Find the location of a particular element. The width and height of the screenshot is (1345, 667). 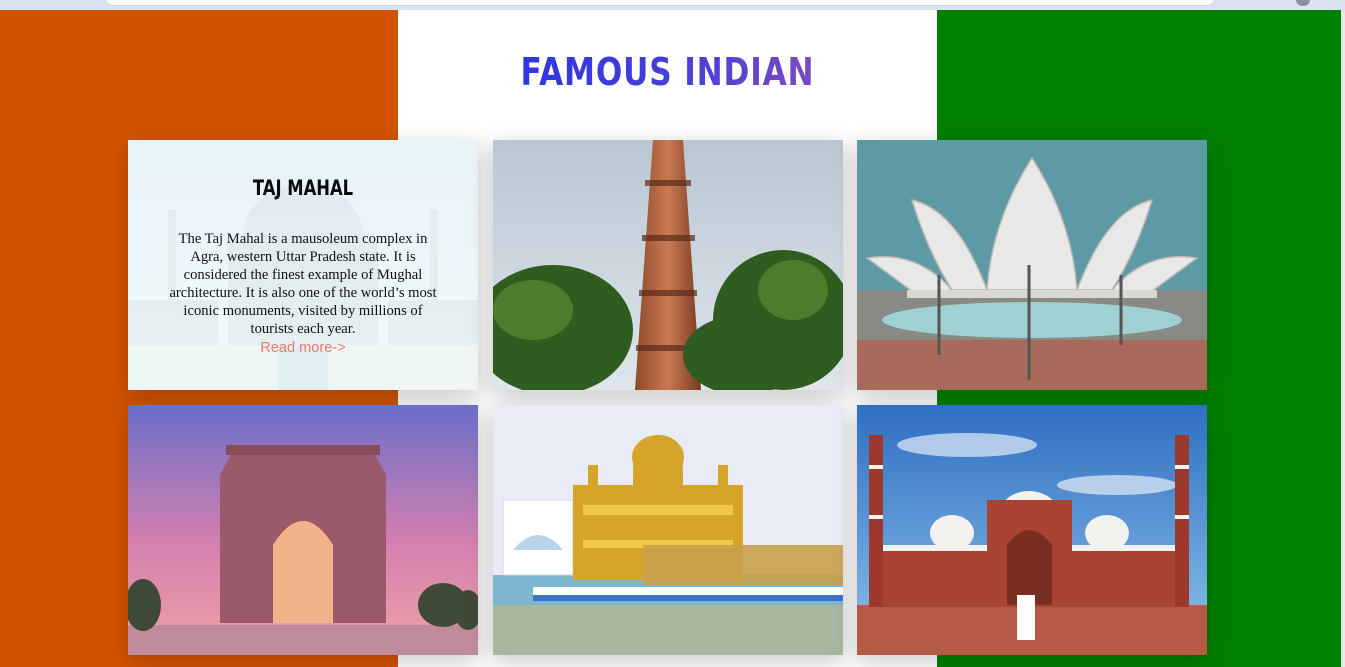

india-gate-image is located at coordinates (303, 530).